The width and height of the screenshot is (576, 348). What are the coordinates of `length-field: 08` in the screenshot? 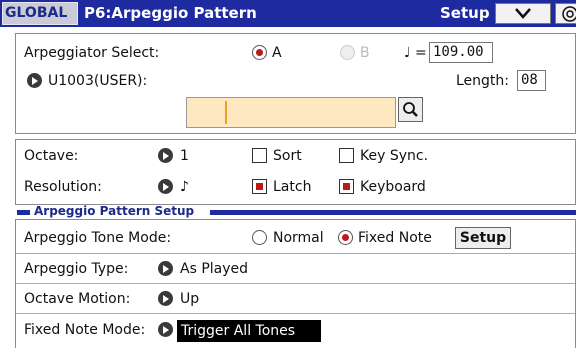 It's located at (531, 80).